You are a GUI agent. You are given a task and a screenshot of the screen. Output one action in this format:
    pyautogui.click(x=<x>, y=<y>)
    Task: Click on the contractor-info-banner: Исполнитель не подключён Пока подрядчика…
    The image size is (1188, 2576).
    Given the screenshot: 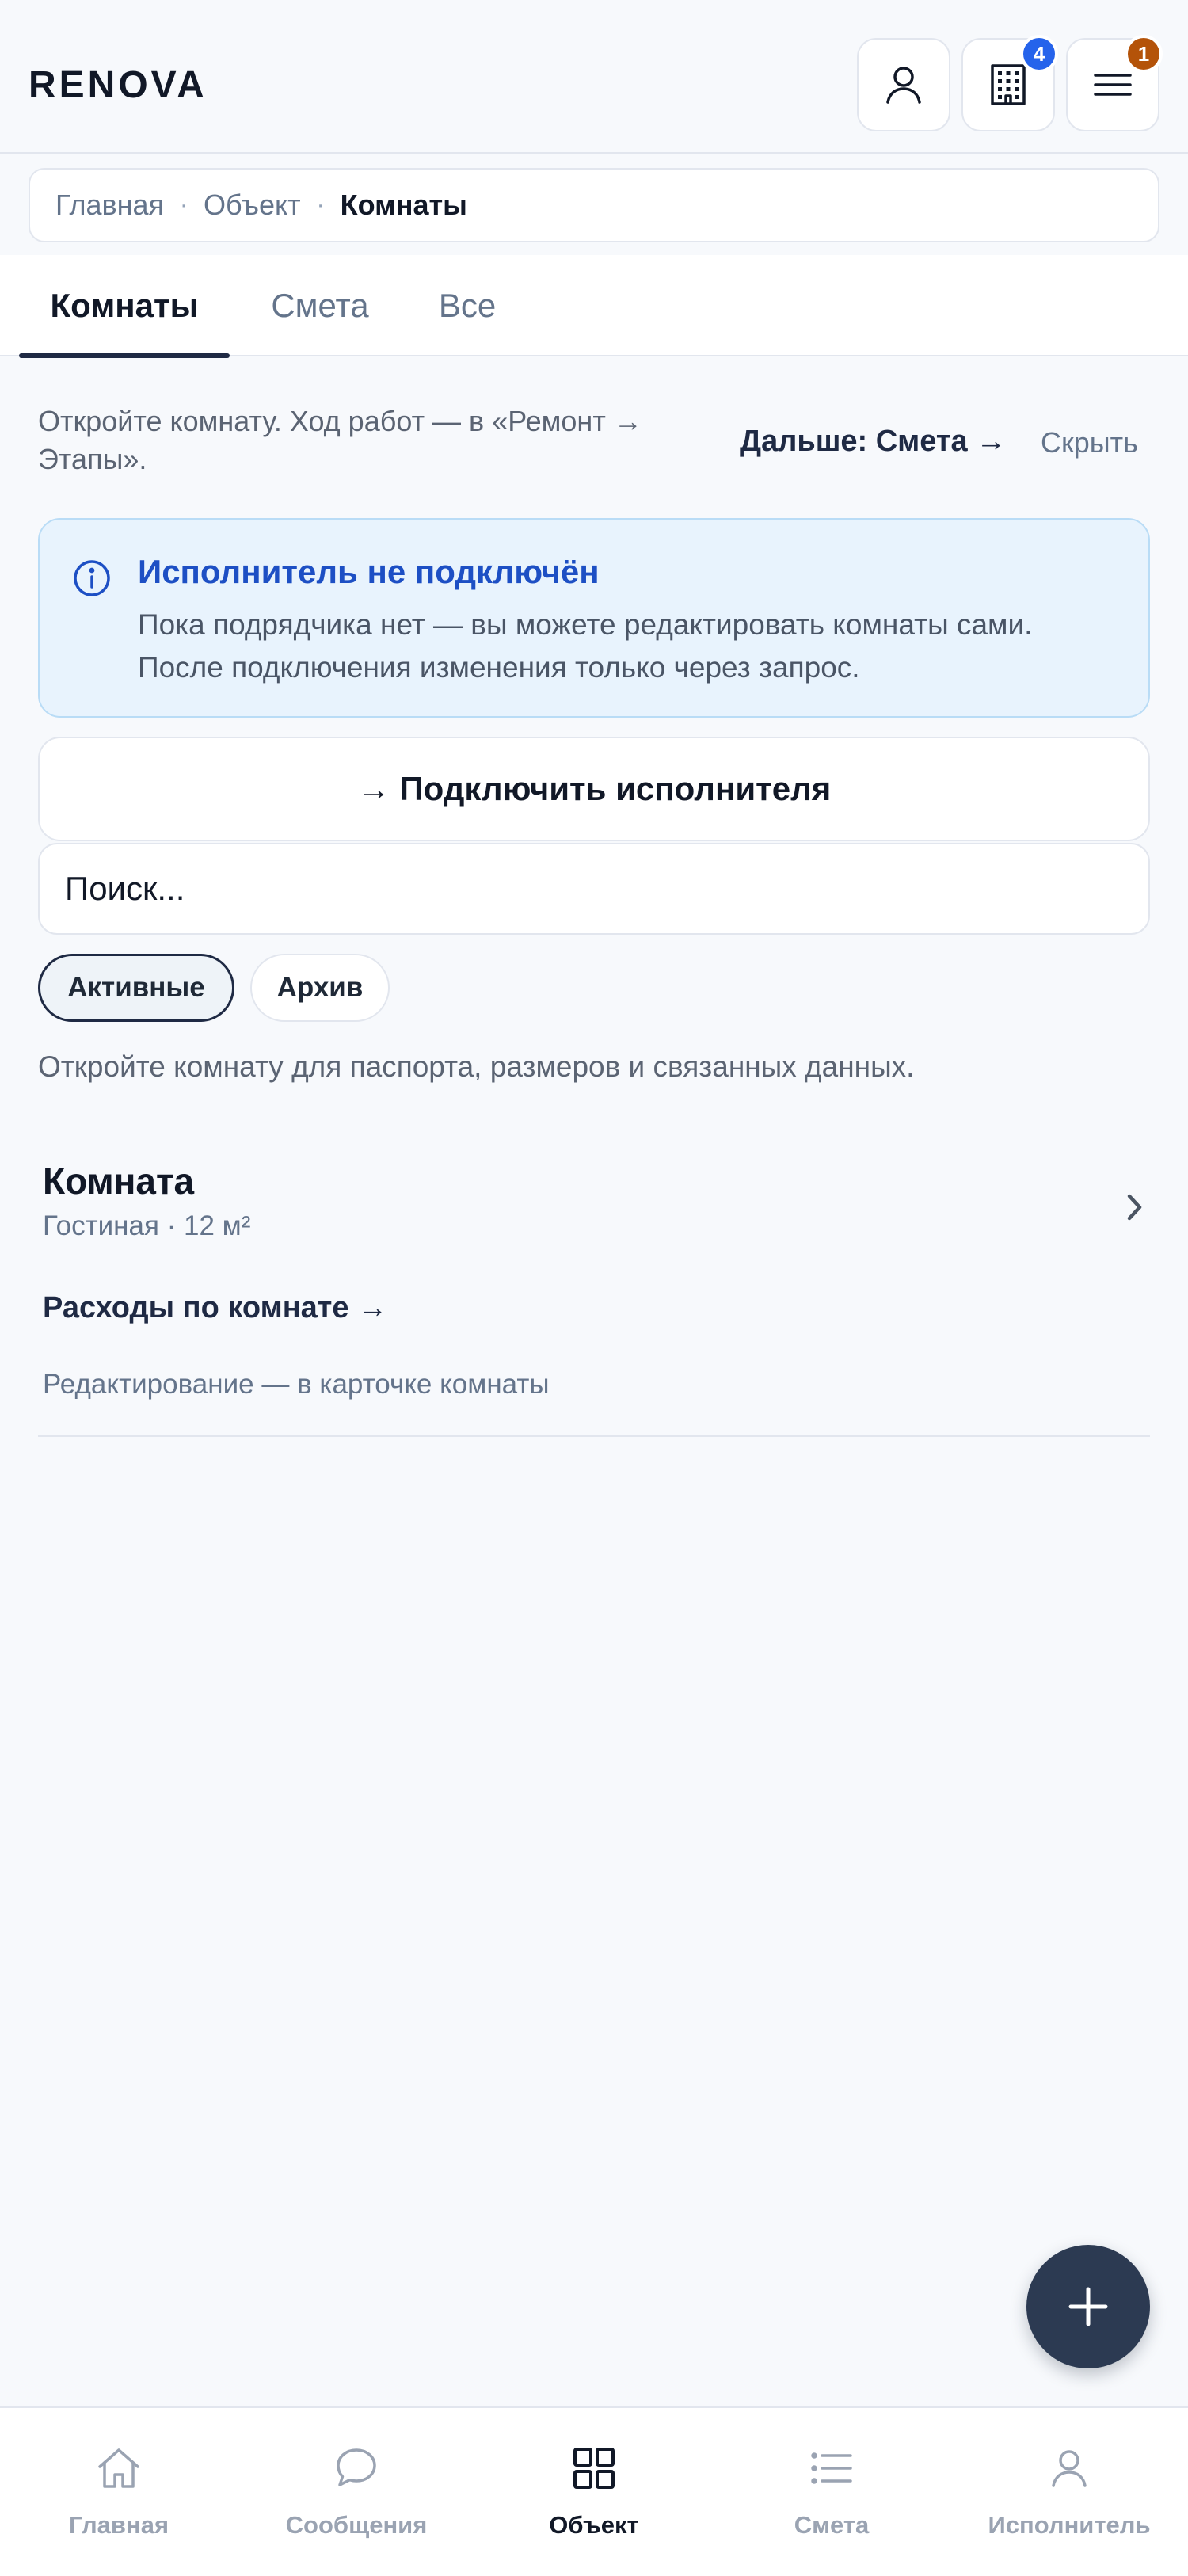 What is the action you would take?
    pyautogui.click(x=594, y=618)
    